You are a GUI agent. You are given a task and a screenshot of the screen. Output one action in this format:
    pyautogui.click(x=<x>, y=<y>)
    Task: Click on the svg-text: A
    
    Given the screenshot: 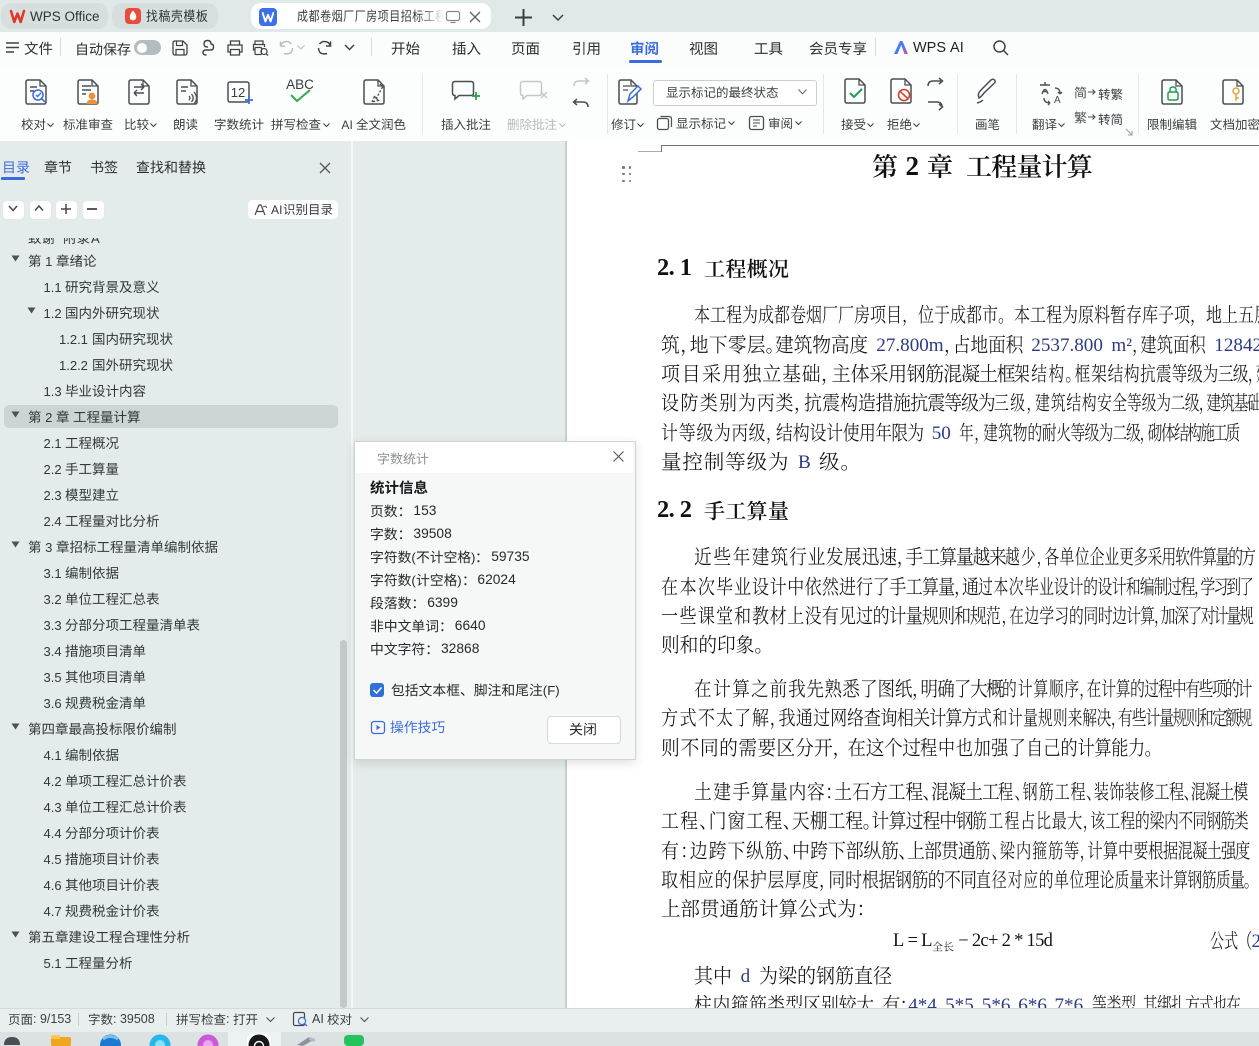 What is the action you would take?
    pyautogui.click(x=1057, y=100)
    